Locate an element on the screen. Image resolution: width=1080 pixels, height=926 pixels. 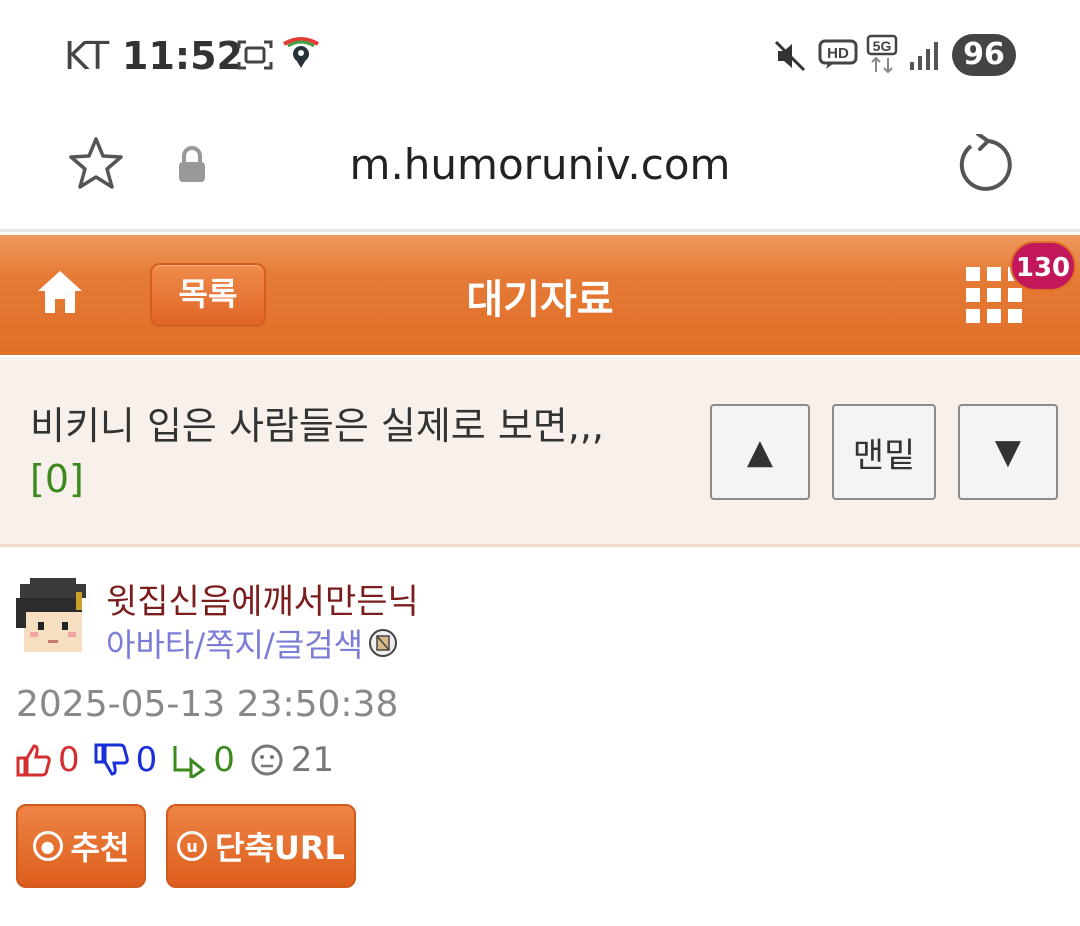
reload-icon is located at coordinates (984, 164).